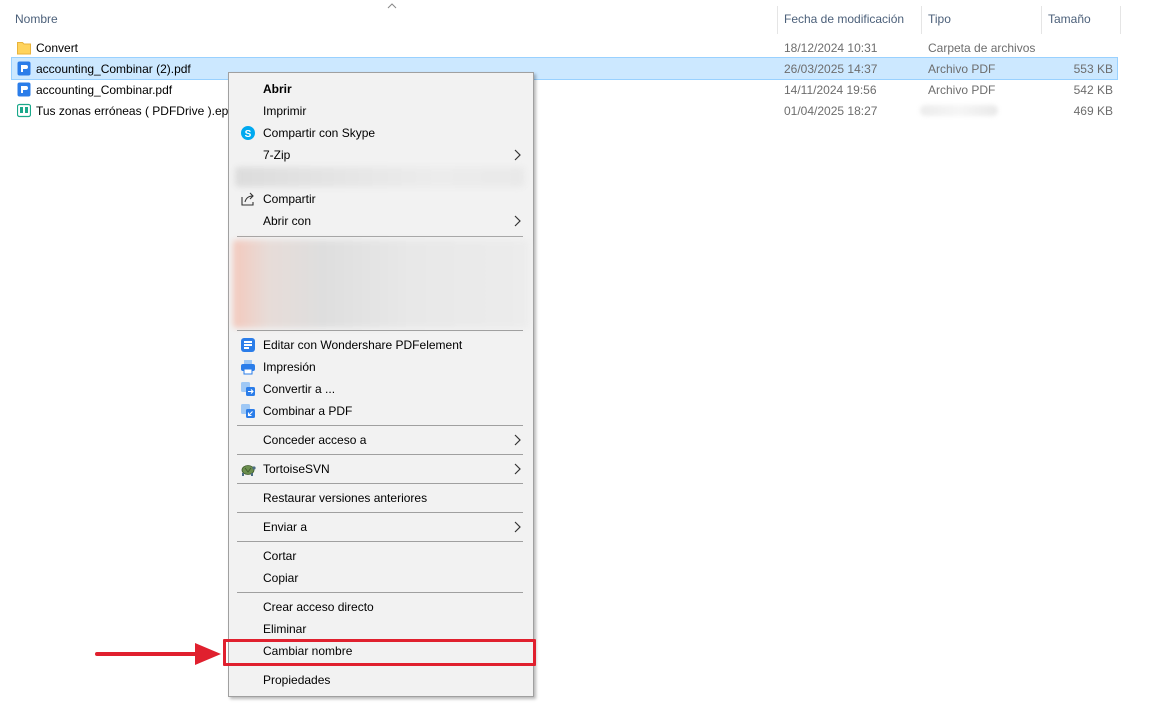  Describe the element at coordinates (287, 221) in the screenshot. I see `menu-label: Abrir con` at that location.